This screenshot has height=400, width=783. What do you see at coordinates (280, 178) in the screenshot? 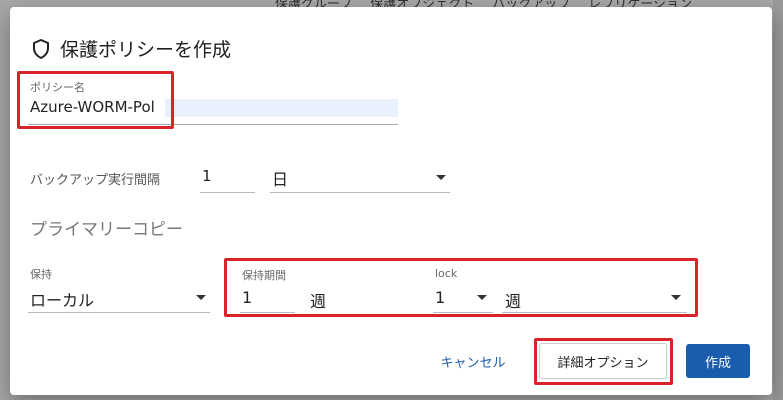
I see `backup-interval-unit-select: 日` at bounding box center [280, 178].